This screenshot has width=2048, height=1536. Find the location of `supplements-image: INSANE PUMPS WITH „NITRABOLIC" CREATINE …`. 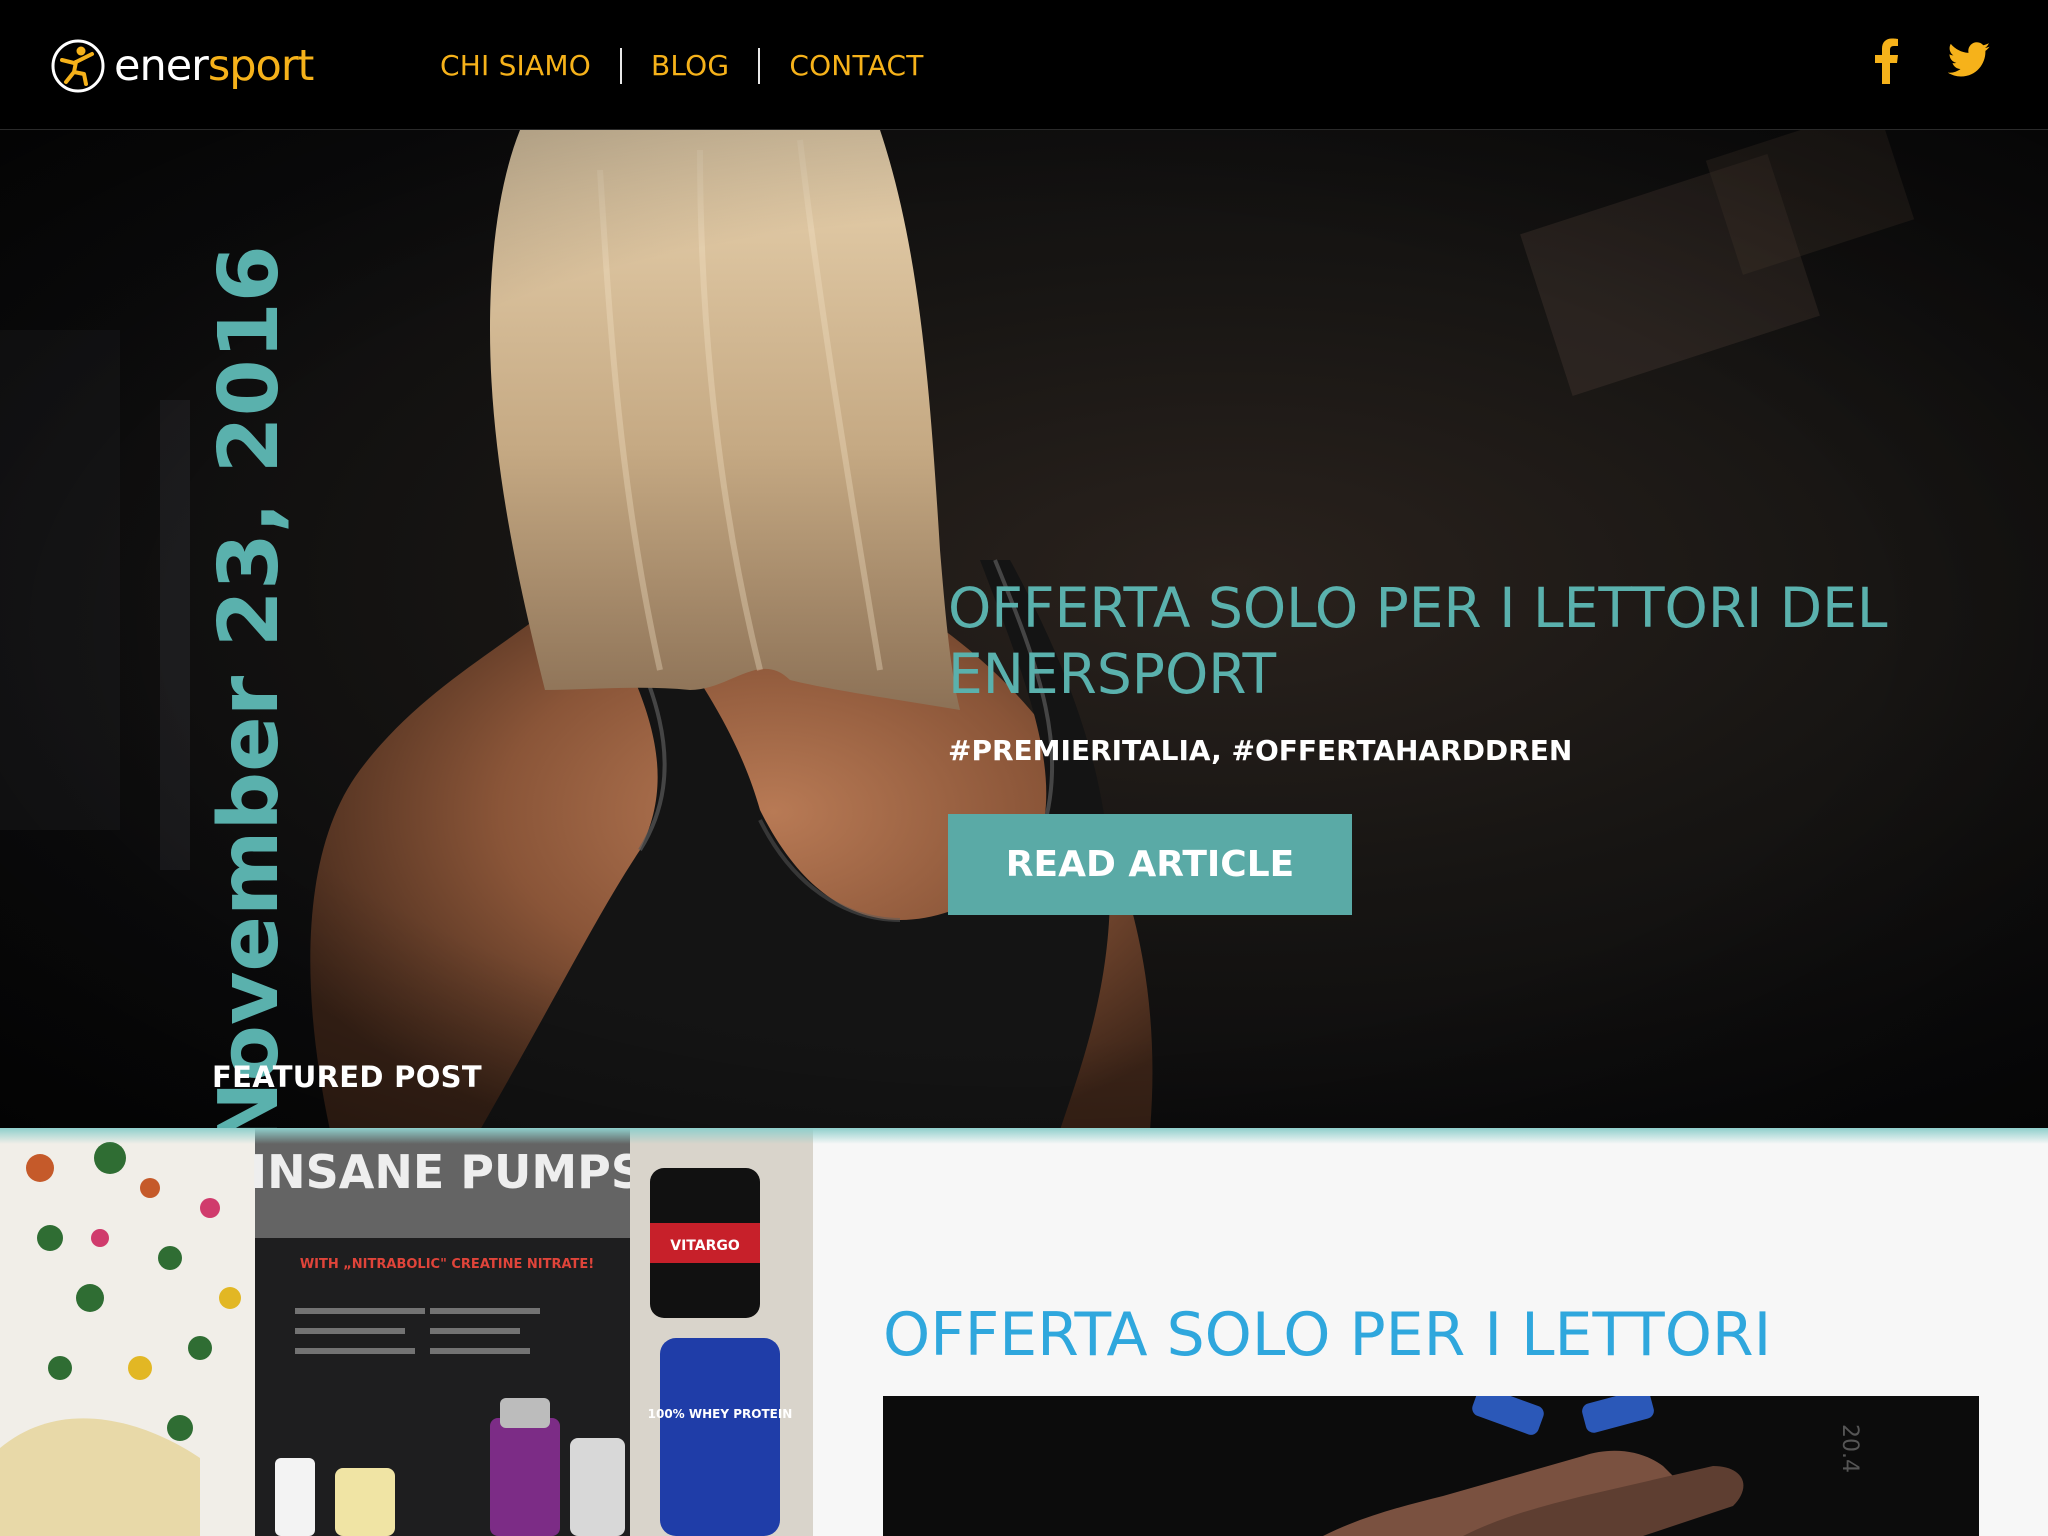

supplements-image: INSANE PUMPS WITH „NITRABOLIC" CREATINE … is located at coordinates (406, 1332).